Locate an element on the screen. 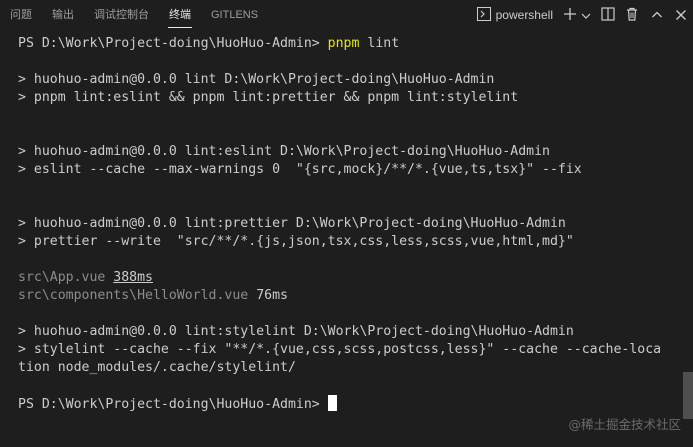 The height and width of the screenshot is (447, 693). file-path: src\components\HelloWorld.vue is located at coordinates (133, 295).